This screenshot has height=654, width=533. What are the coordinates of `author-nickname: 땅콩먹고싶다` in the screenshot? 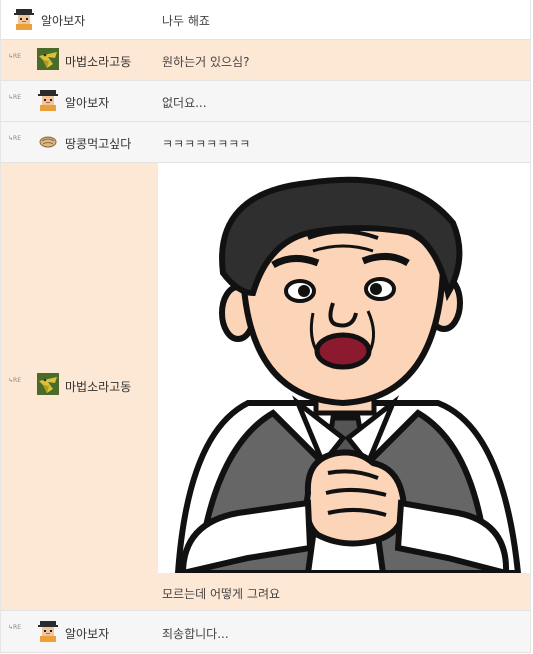 It's located at (98, 143).